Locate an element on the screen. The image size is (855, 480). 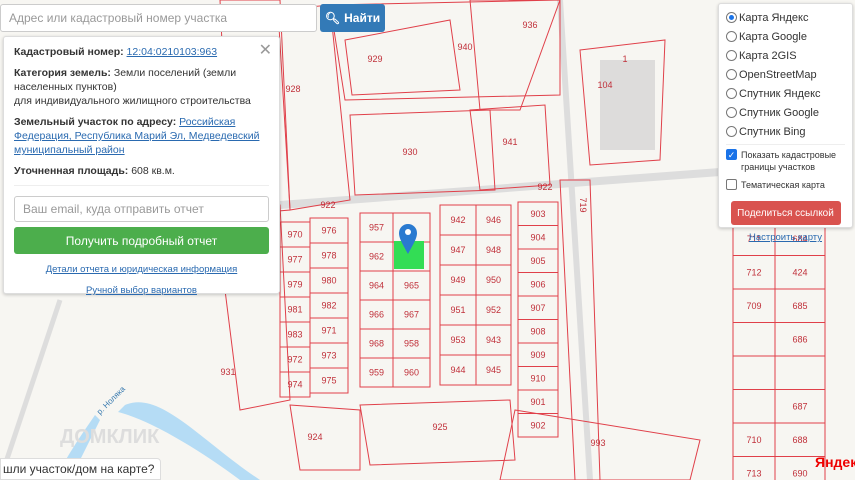
manual-select-link: Ручной выбор вариантов is located at coordinates (141, 290).